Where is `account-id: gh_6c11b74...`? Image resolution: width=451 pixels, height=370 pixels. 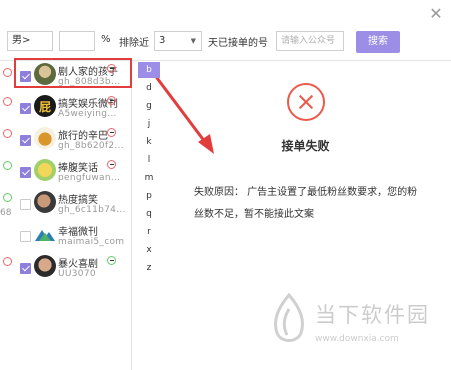 account-id: gh_6c11b74... is located at coordinates (92, 210).